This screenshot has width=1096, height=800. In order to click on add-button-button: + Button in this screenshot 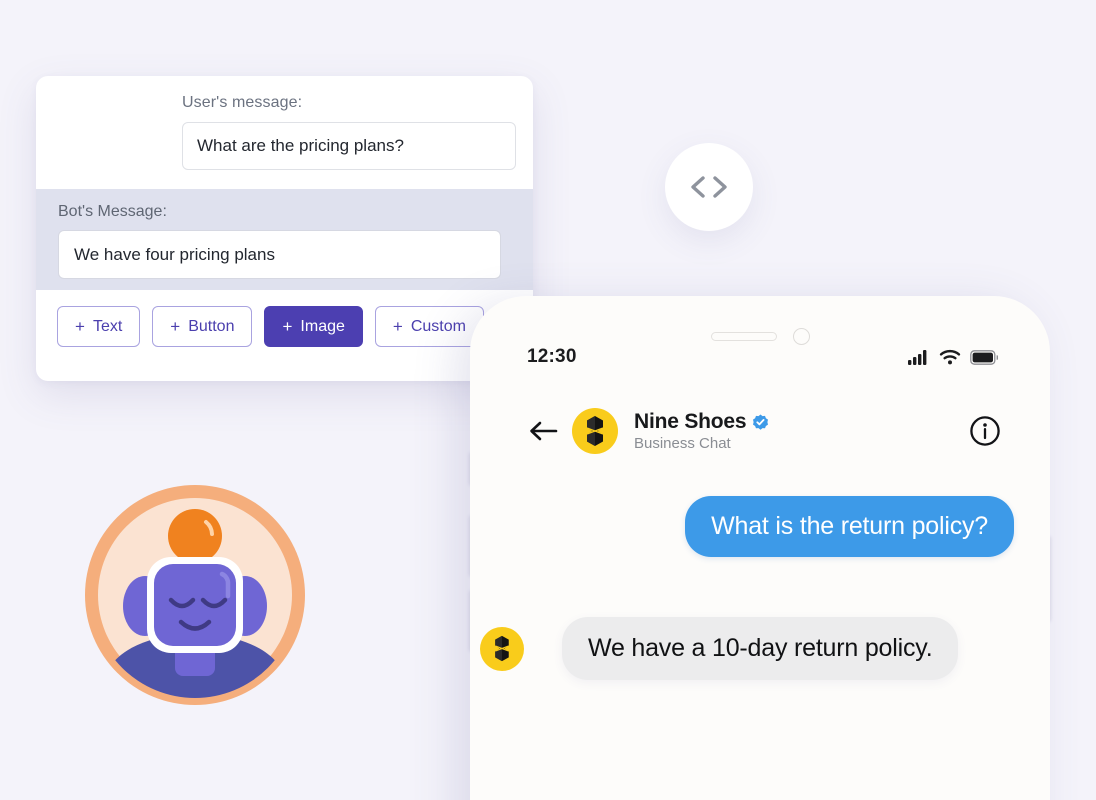, I will do `click(202, 326)`.